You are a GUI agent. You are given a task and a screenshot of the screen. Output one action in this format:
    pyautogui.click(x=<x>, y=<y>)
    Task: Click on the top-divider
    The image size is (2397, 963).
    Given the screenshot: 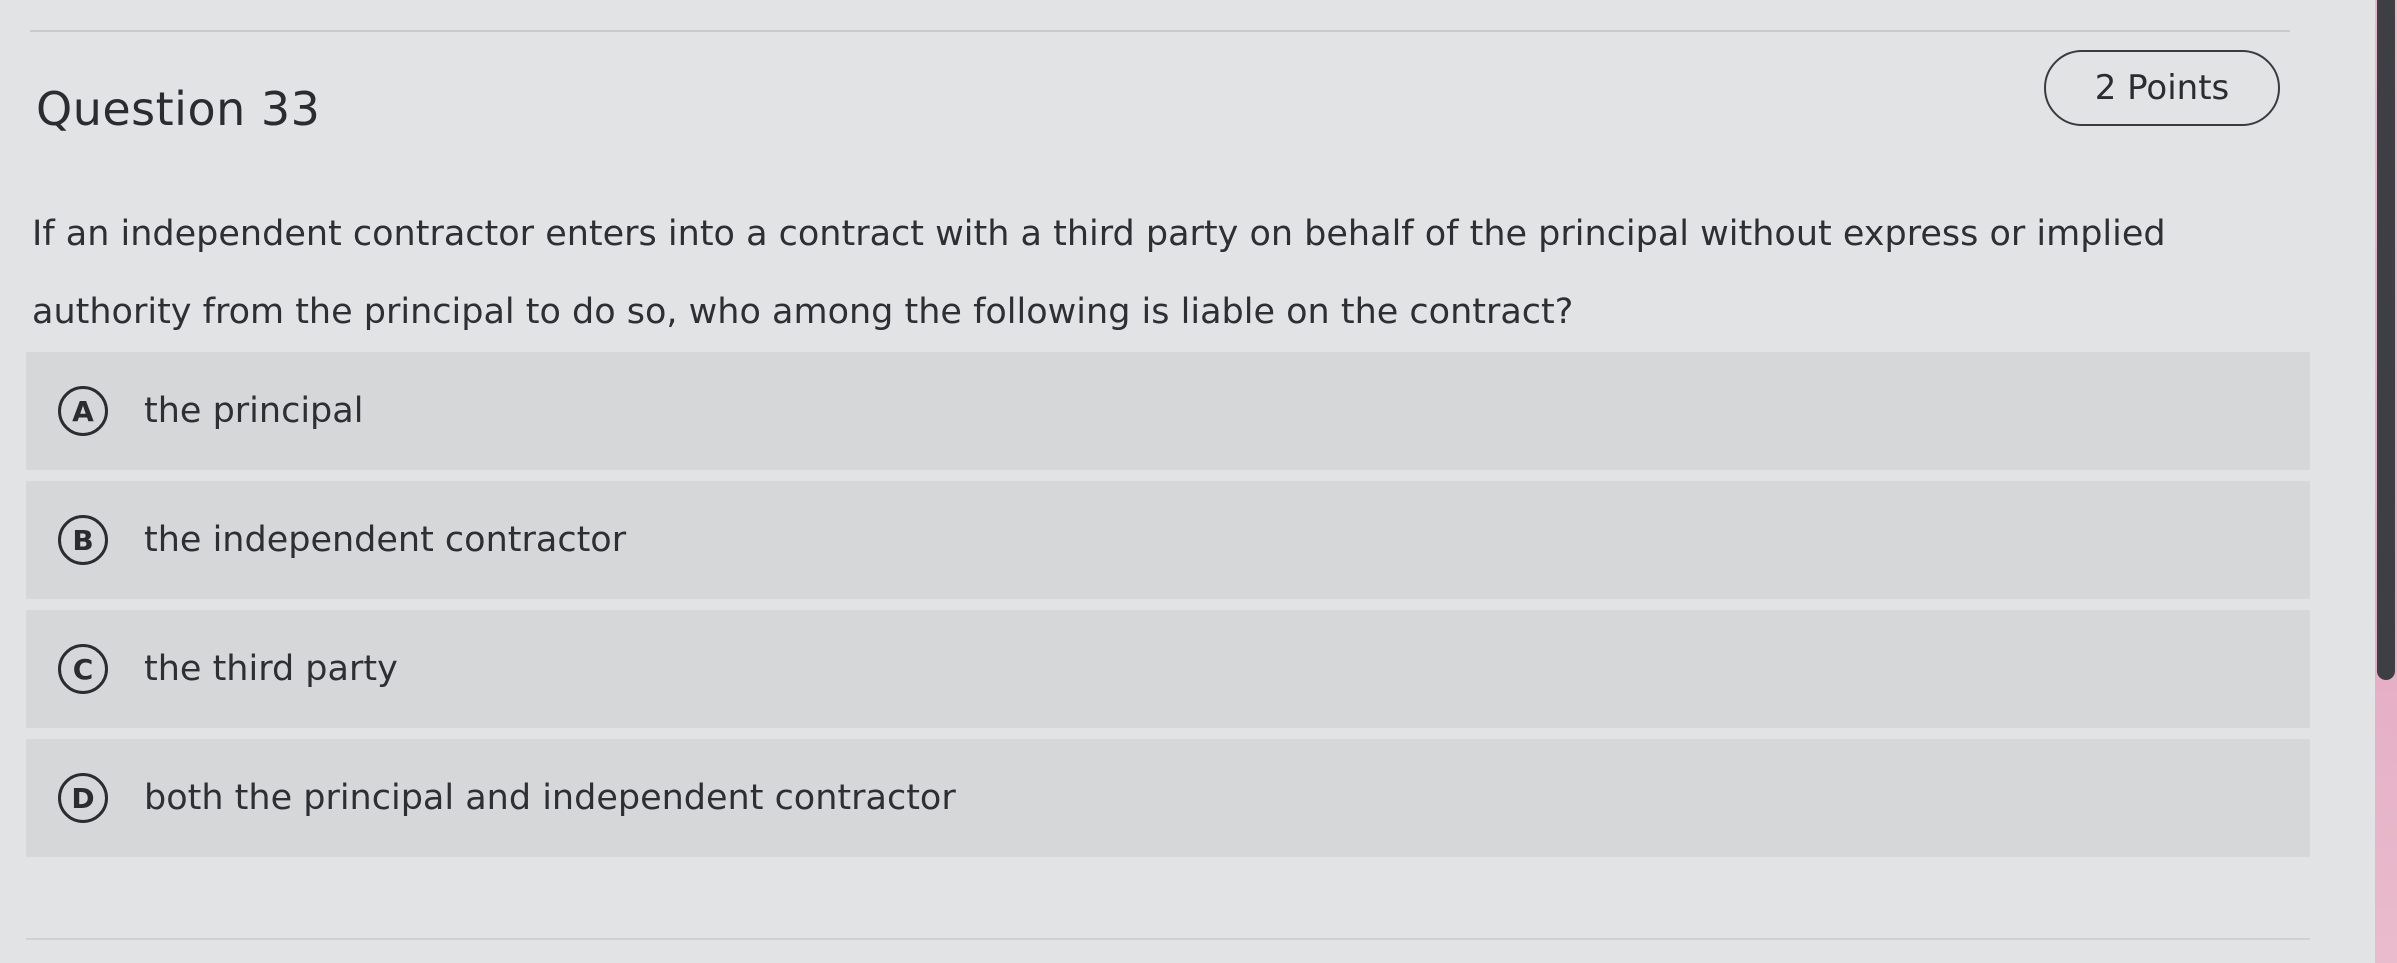 What is the action you would take?
    pyautogui.click(x=1160, y=31)
    